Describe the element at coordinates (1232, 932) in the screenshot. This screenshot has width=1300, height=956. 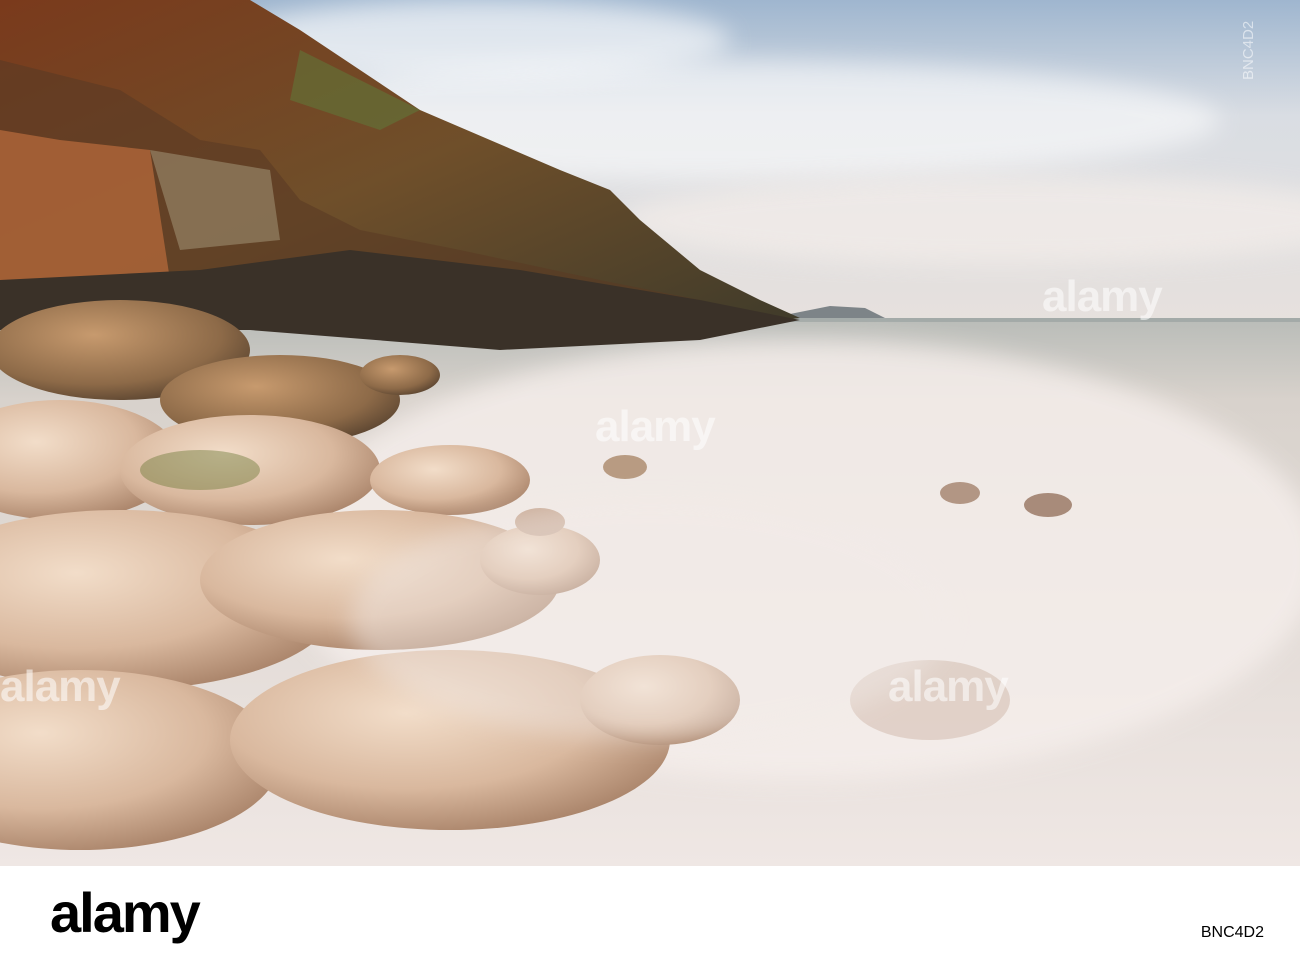
I see `image-id-label: BNC4D2` at that location.